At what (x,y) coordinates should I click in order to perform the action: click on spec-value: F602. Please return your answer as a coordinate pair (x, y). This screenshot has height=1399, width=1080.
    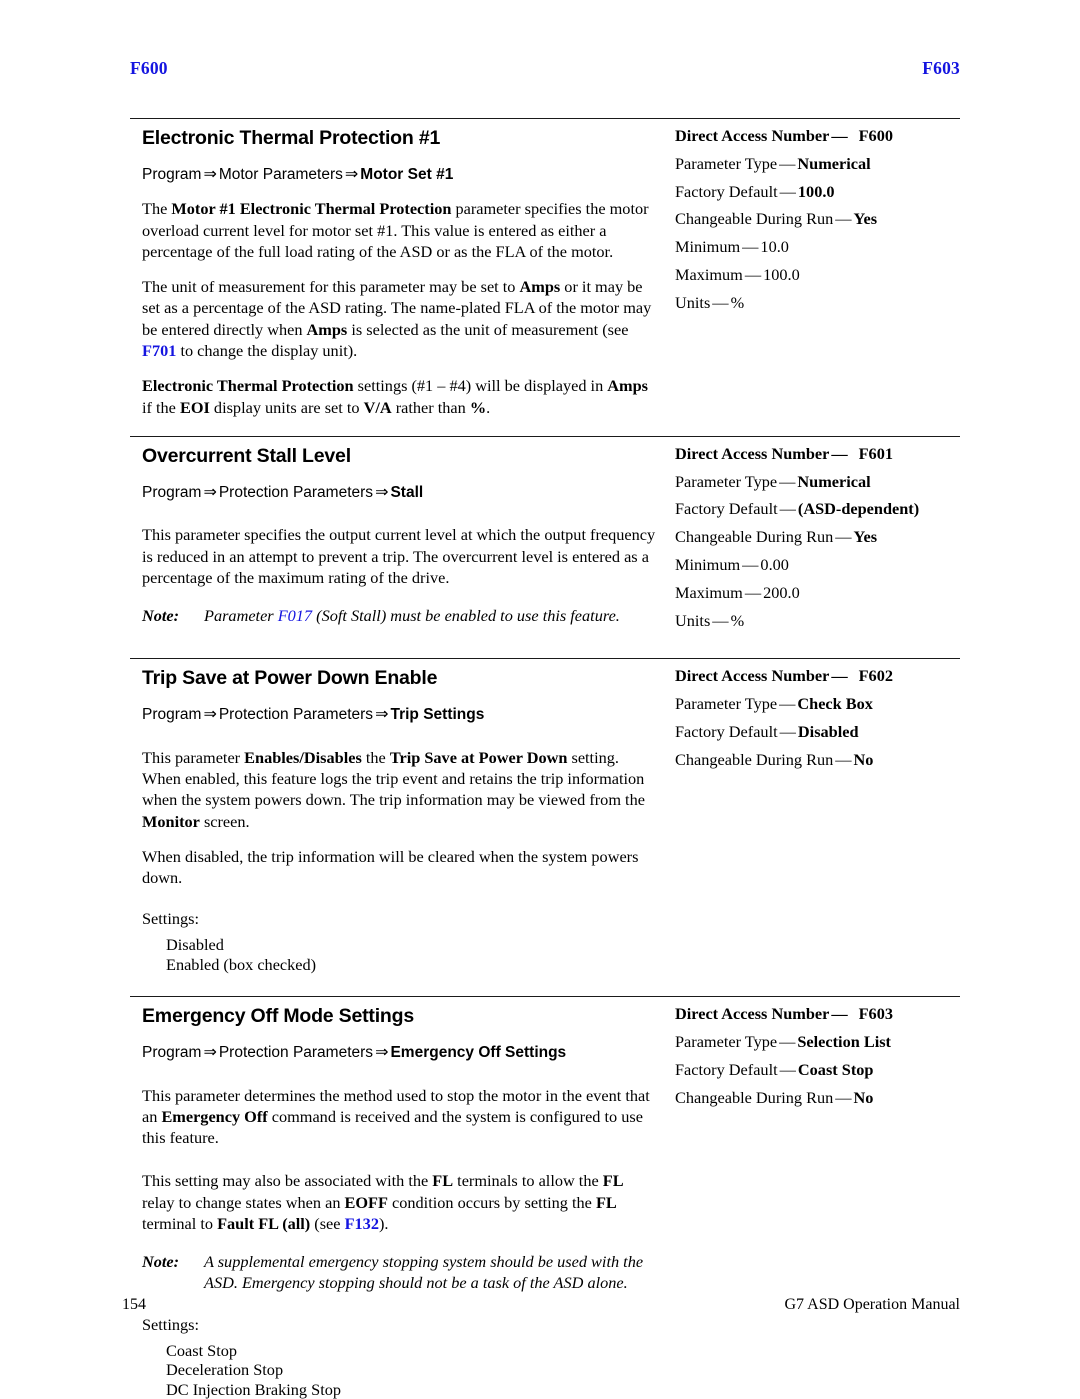
    Looking at the image, I should click on (875, 676).